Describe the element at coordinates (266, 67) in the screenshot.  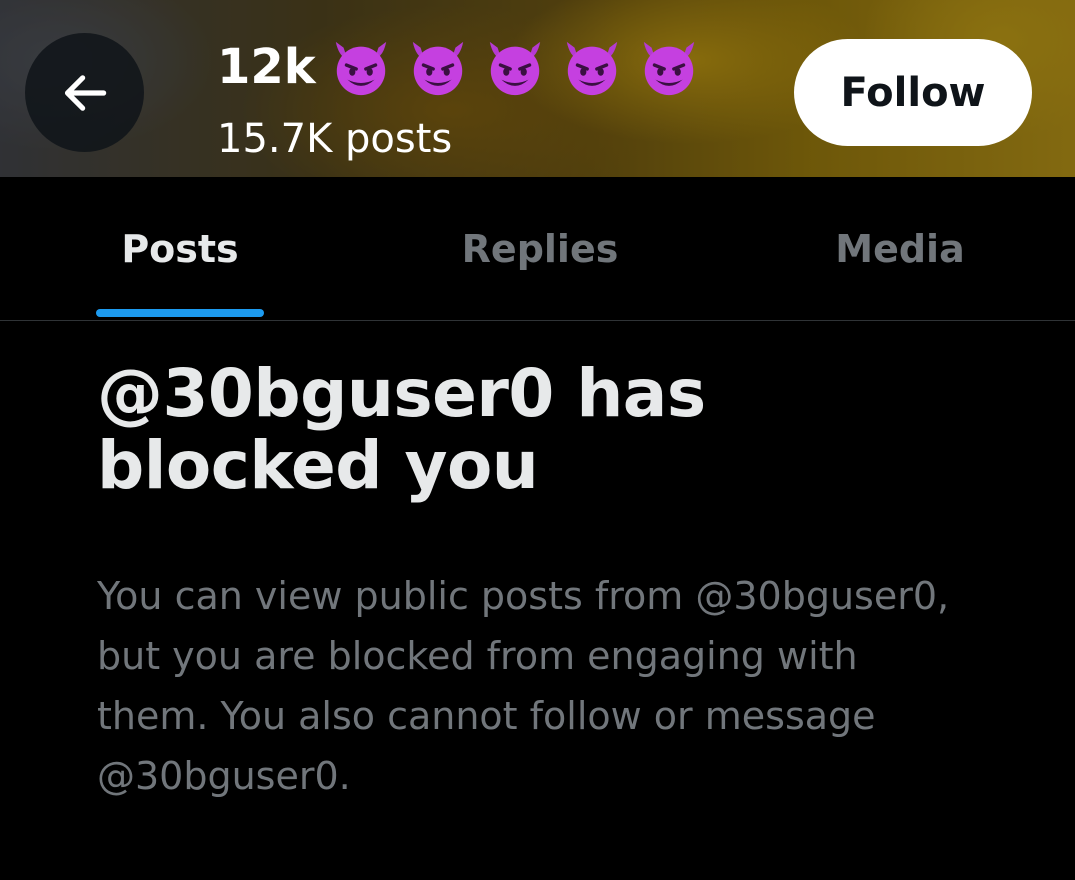
I see `profile-name: 12k` at that location.